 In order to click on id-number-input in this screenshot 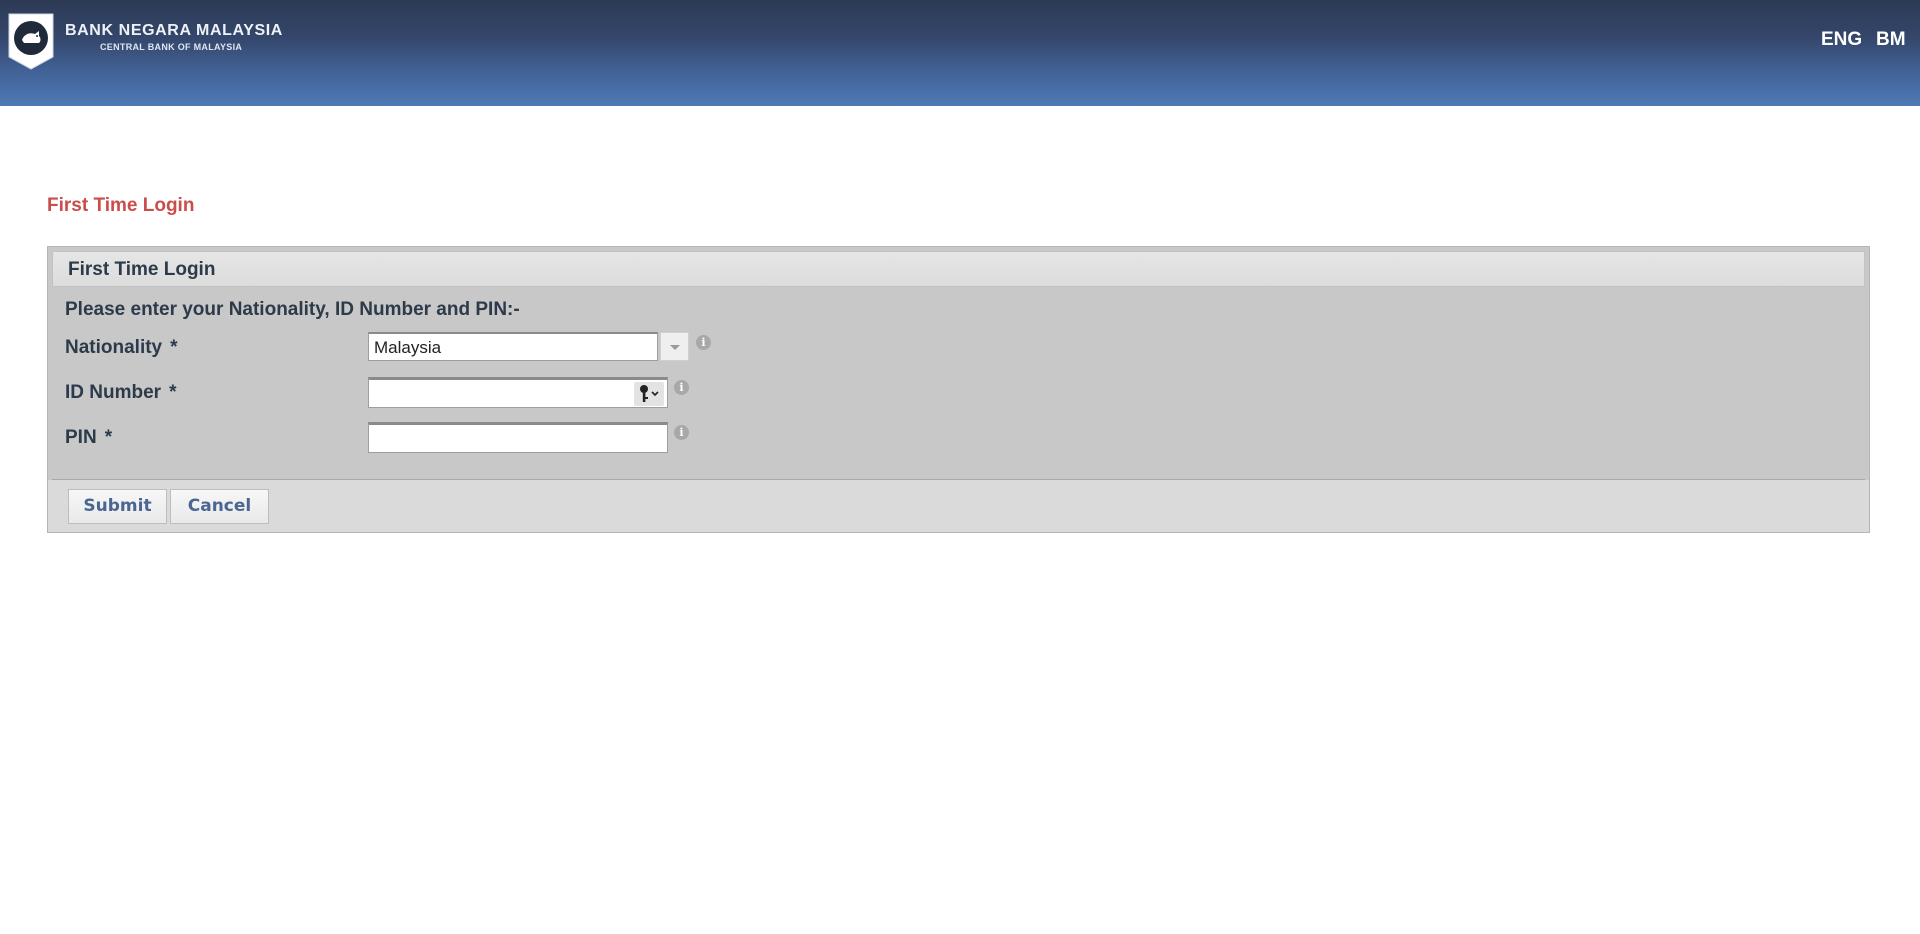, I will do `click(518, 392)`.